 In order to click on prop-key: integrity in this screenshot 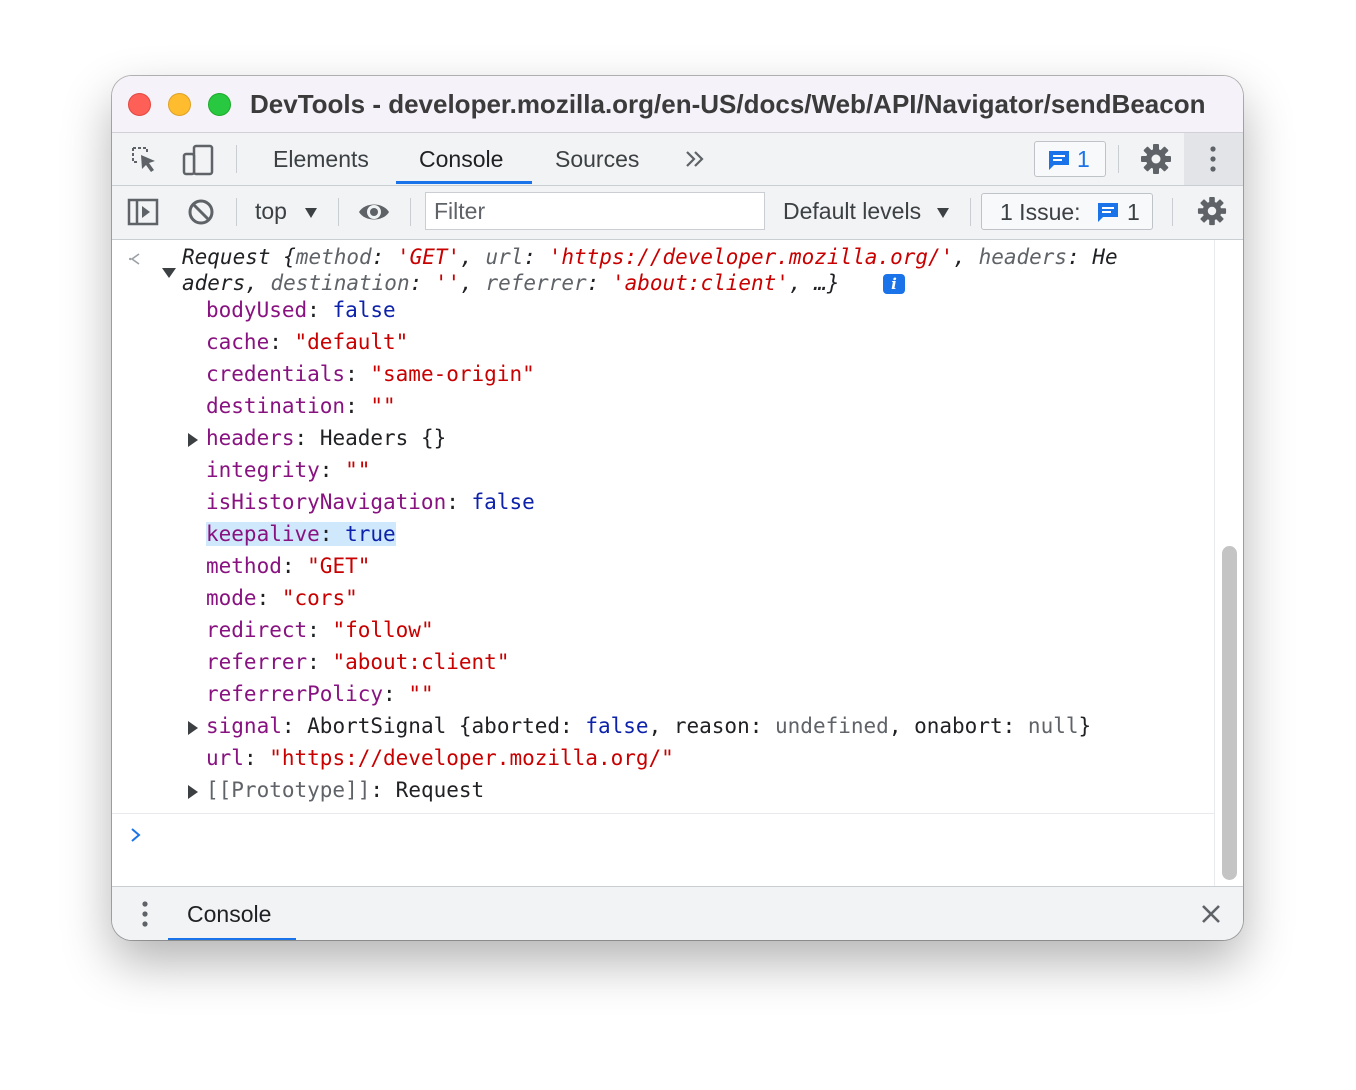, I will do `click(263, 470)`.